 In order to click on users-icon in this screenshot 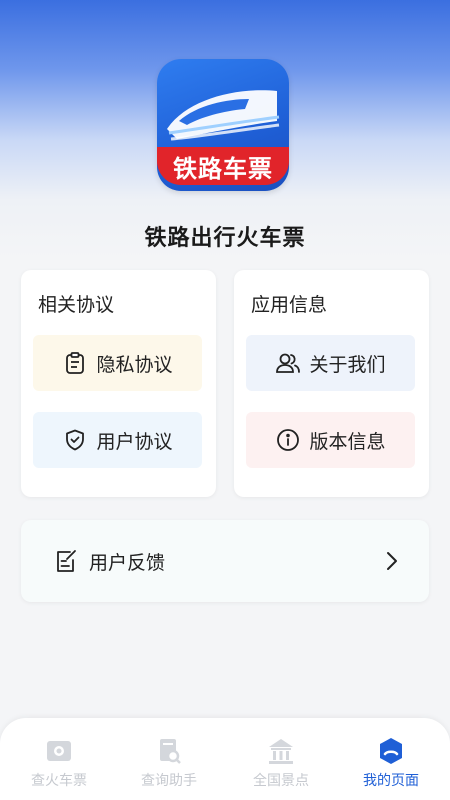, I will do `click(288, 363)`.